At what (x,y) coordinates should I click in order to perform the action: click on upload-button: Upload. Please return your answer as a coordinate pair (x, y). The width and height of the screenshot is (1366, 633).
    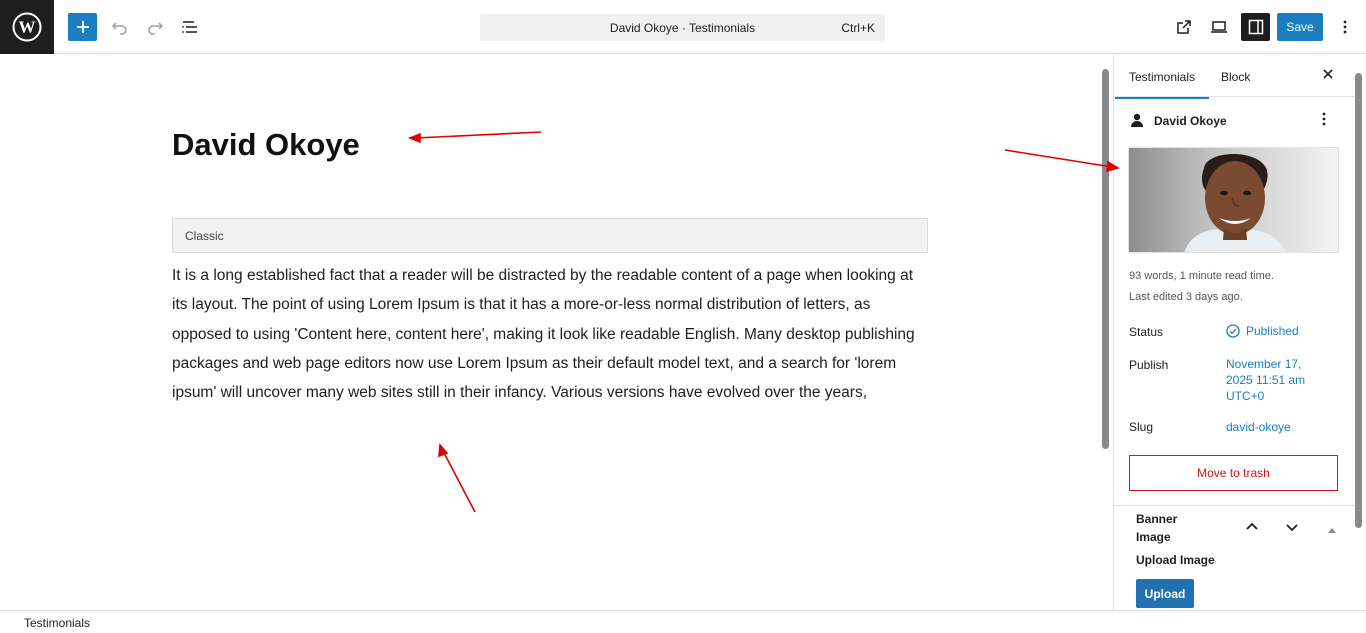
    Looking at the image, I should click on (1165, 593).